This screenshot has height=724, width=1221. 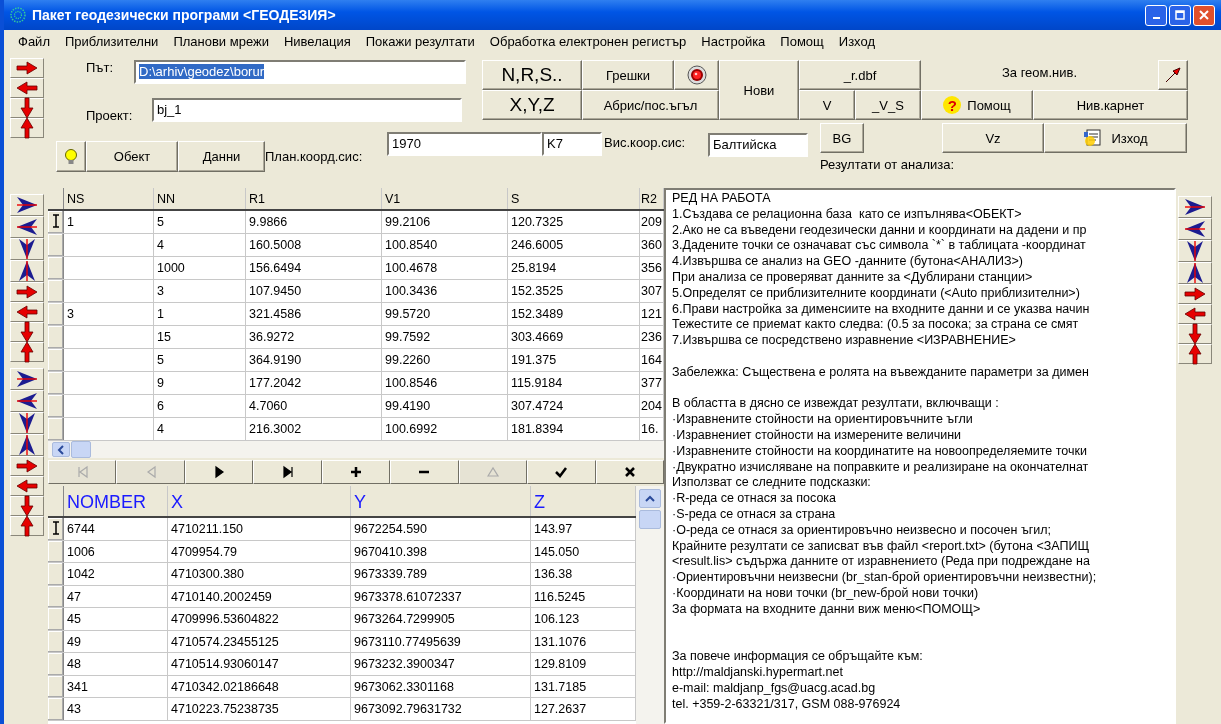 I want to click on column-header: NOMBER, so click(x=116, y=501).